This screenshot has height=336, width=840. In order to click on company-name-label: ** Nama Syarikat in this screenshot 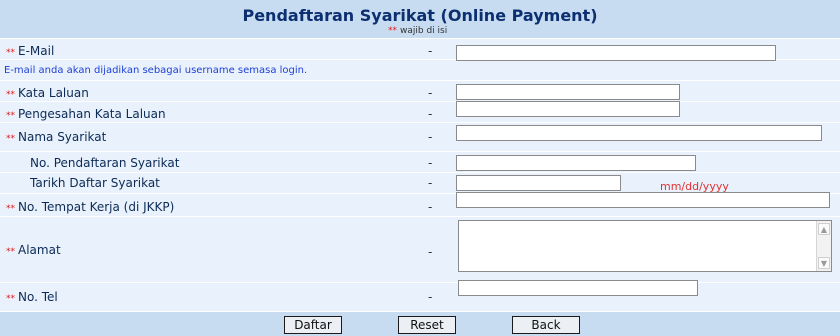, I will do `click(56, 137)`.